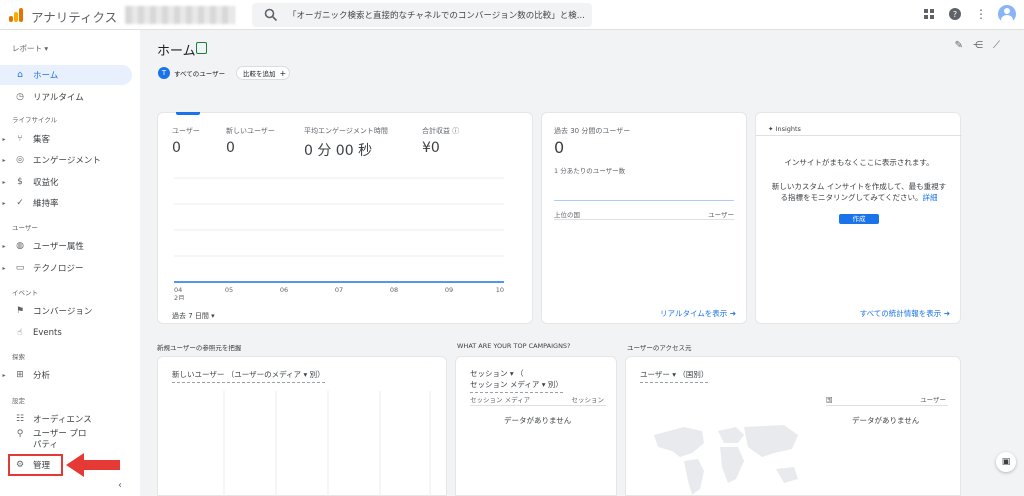 The height and width of the screenshot is (496, 1024). I want to click on x-tick-label: 05, so click(229, 290).